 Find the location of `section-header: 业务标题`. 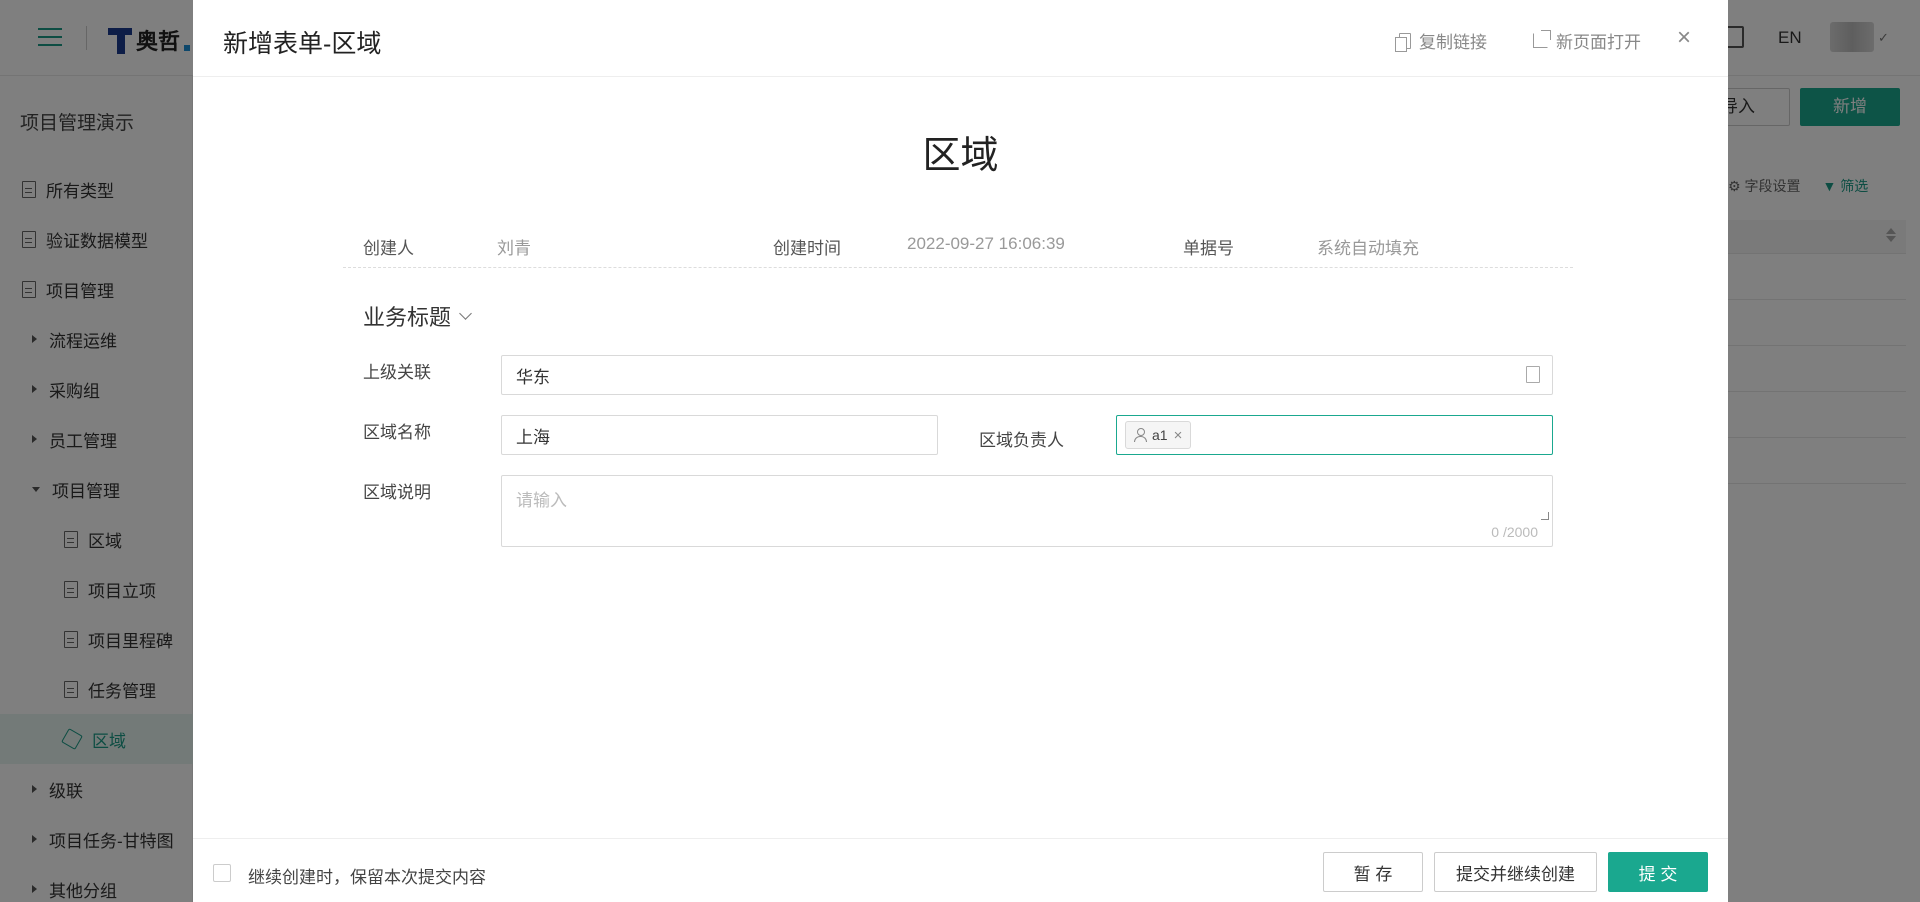

section-header: 业务标题 is located at coordinates (417, 316).